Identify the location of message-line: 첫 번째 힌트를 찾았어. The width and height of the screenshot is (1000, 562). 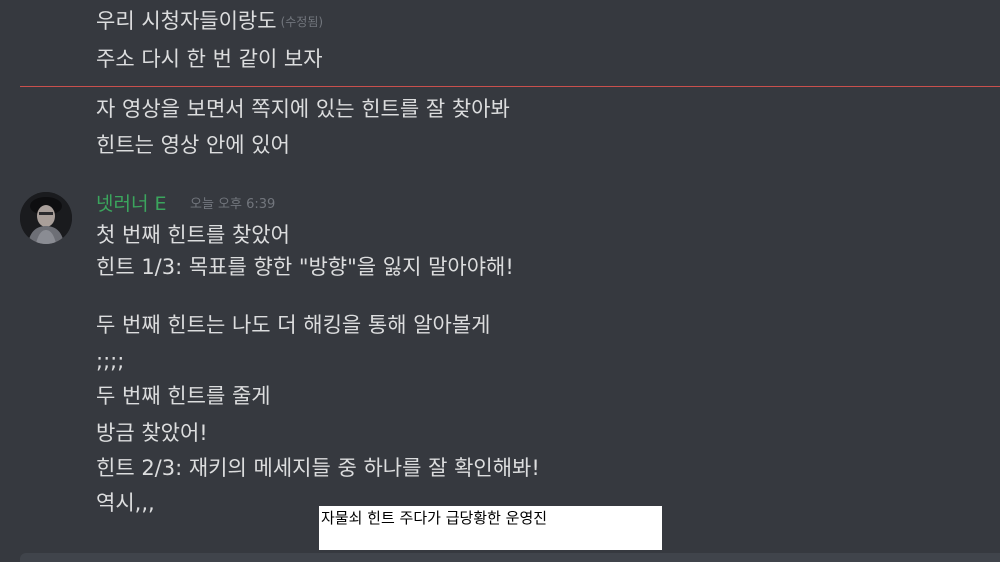
(193, 235).